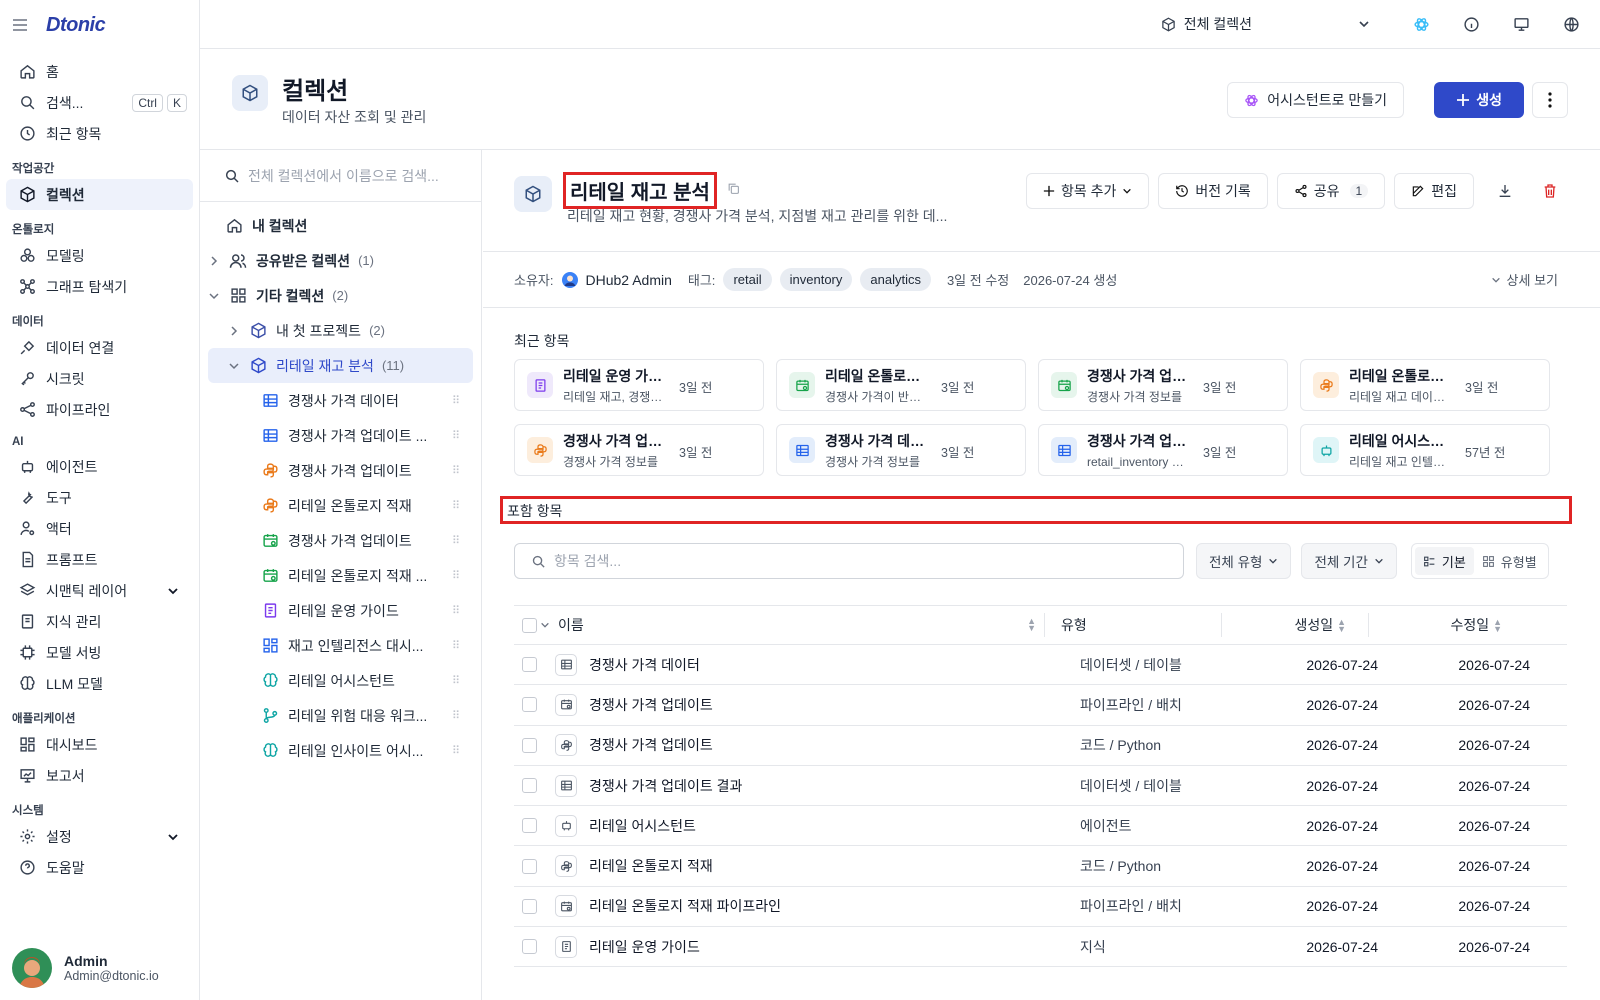 This screenshot has width=1600, height=1000. I want to click on col-name-header: 이름 ▲ ▼, so click(797, 625).